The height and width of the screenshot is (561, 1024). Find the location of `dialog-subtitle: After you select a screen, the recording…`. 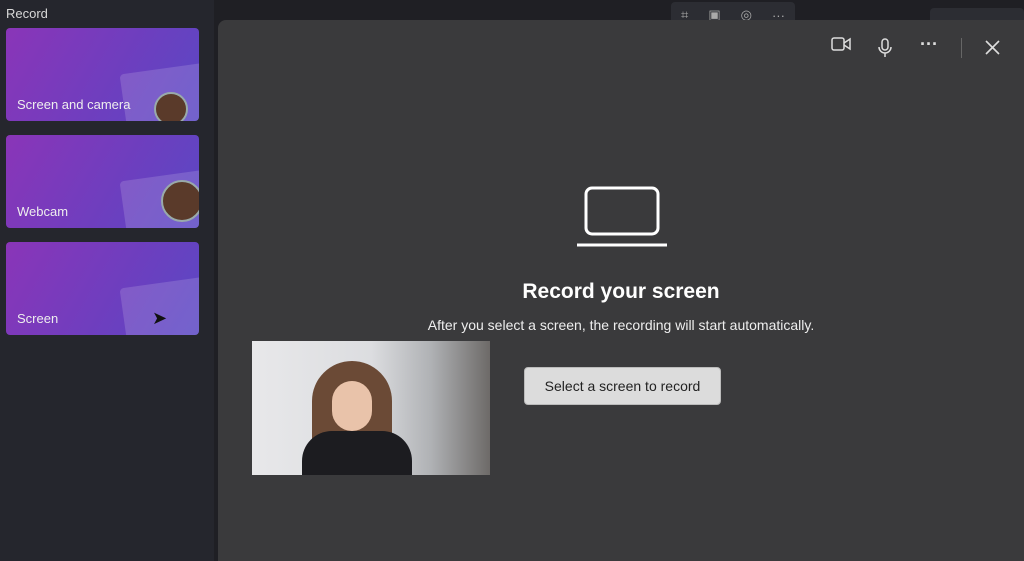

dialog-subtitle: After you select a screen, the recording… is located at coordinates (621, 325).